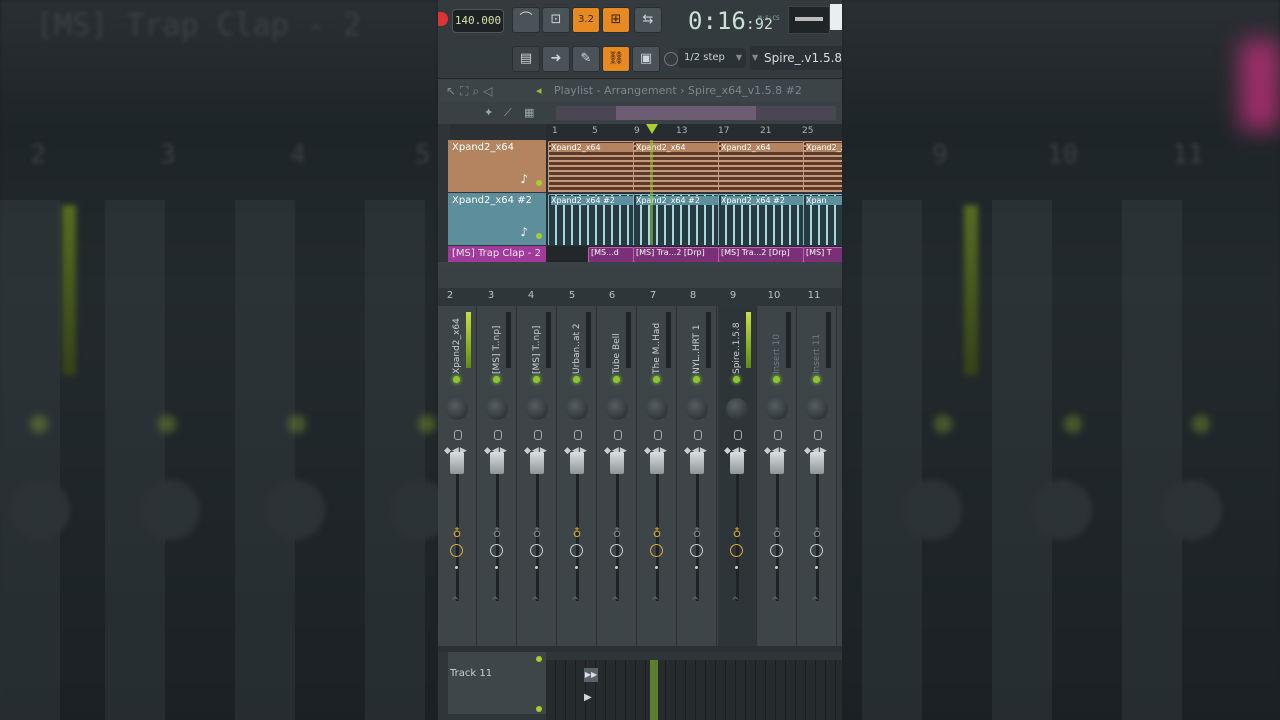 This screenshot has width=1280, height=720. Describe the element at coordinates (537, 476) in the screenshot. I see `mixer-channel: [MS] T..np] ◆◀▶ ♁ ^` at that location.